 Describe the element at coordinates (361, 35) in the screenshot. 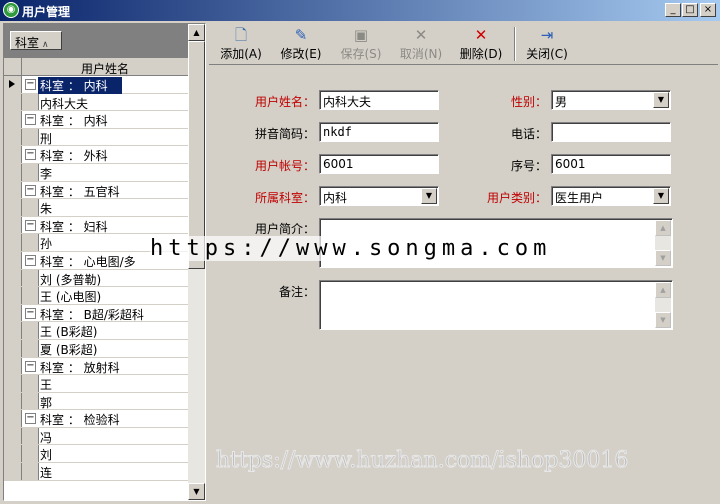

I see `save-disk-icon: ▣` at that location.